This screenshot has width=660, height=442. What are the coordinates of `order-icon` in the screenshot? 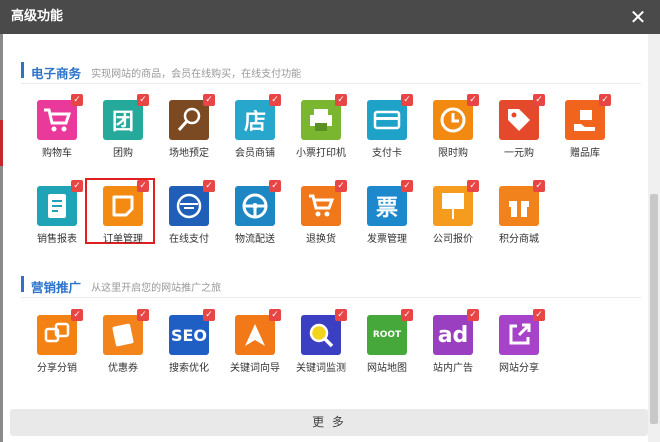 It's located at (123, 206).